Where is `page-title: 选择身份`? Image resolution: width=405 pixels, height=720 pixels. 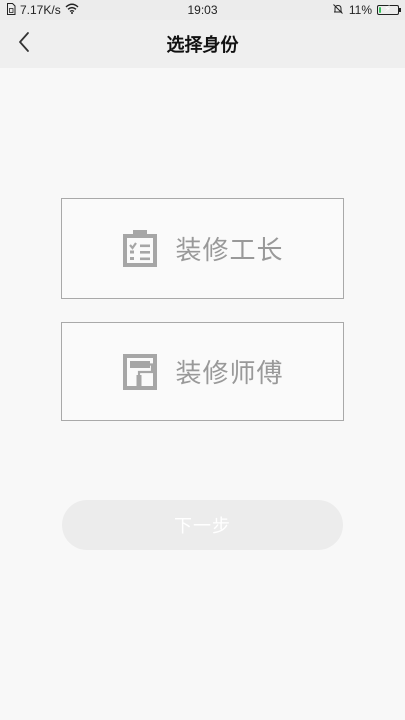 page-title: 选择身份 is located at coordinates (202, 45).